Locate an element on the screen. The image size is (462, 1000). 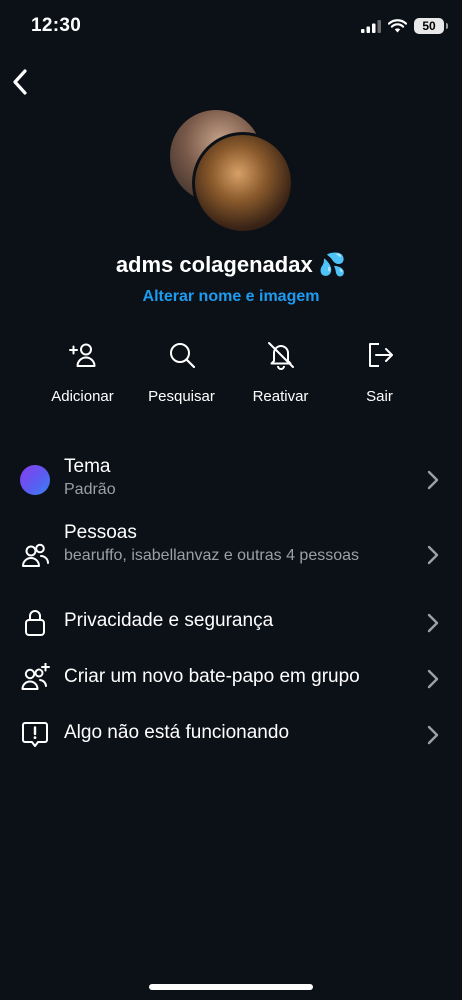
signal-icon is located at coordinates (371, 26).